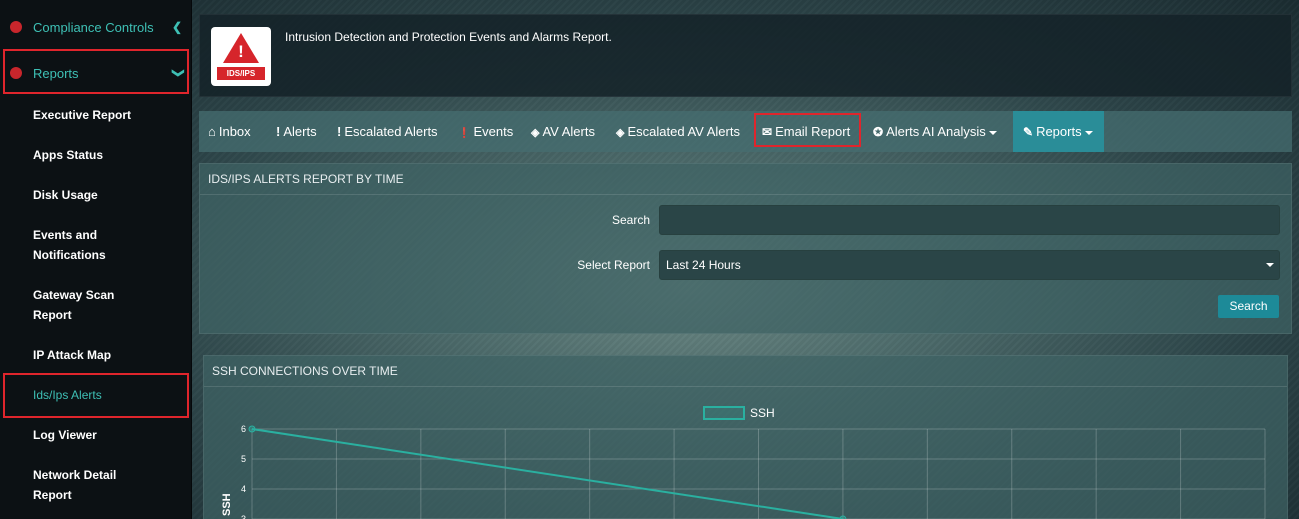 The height and width of the screenshot is (519, 1299). Describe the element at coordinates (241, 56) in the screenshot. I see `ids-ips-app-icon: ! IDS/IPS` at that location.